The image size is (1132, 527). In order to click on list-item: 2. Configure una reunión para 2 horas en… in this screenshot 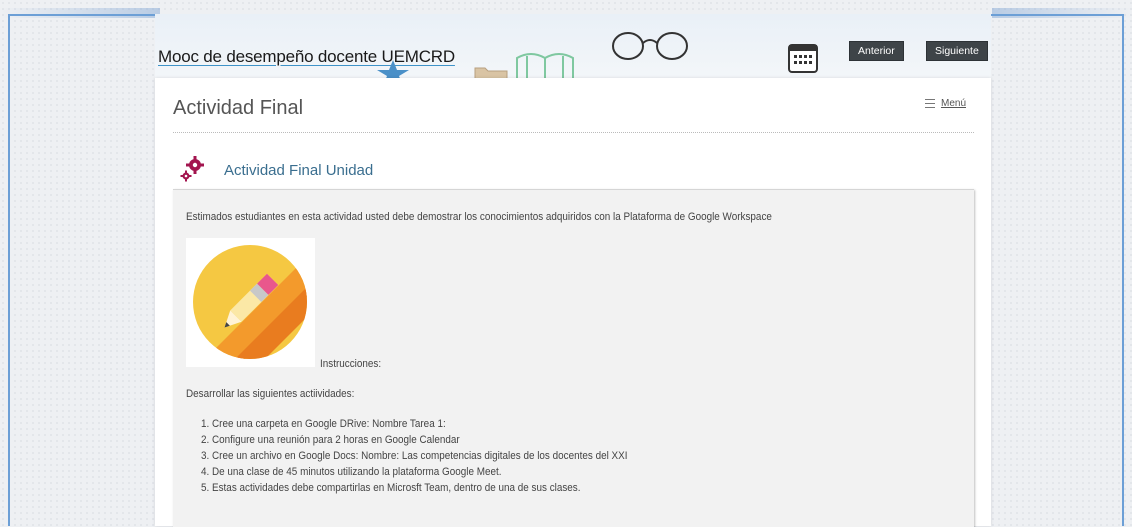, I will do `click(330, 440)`.